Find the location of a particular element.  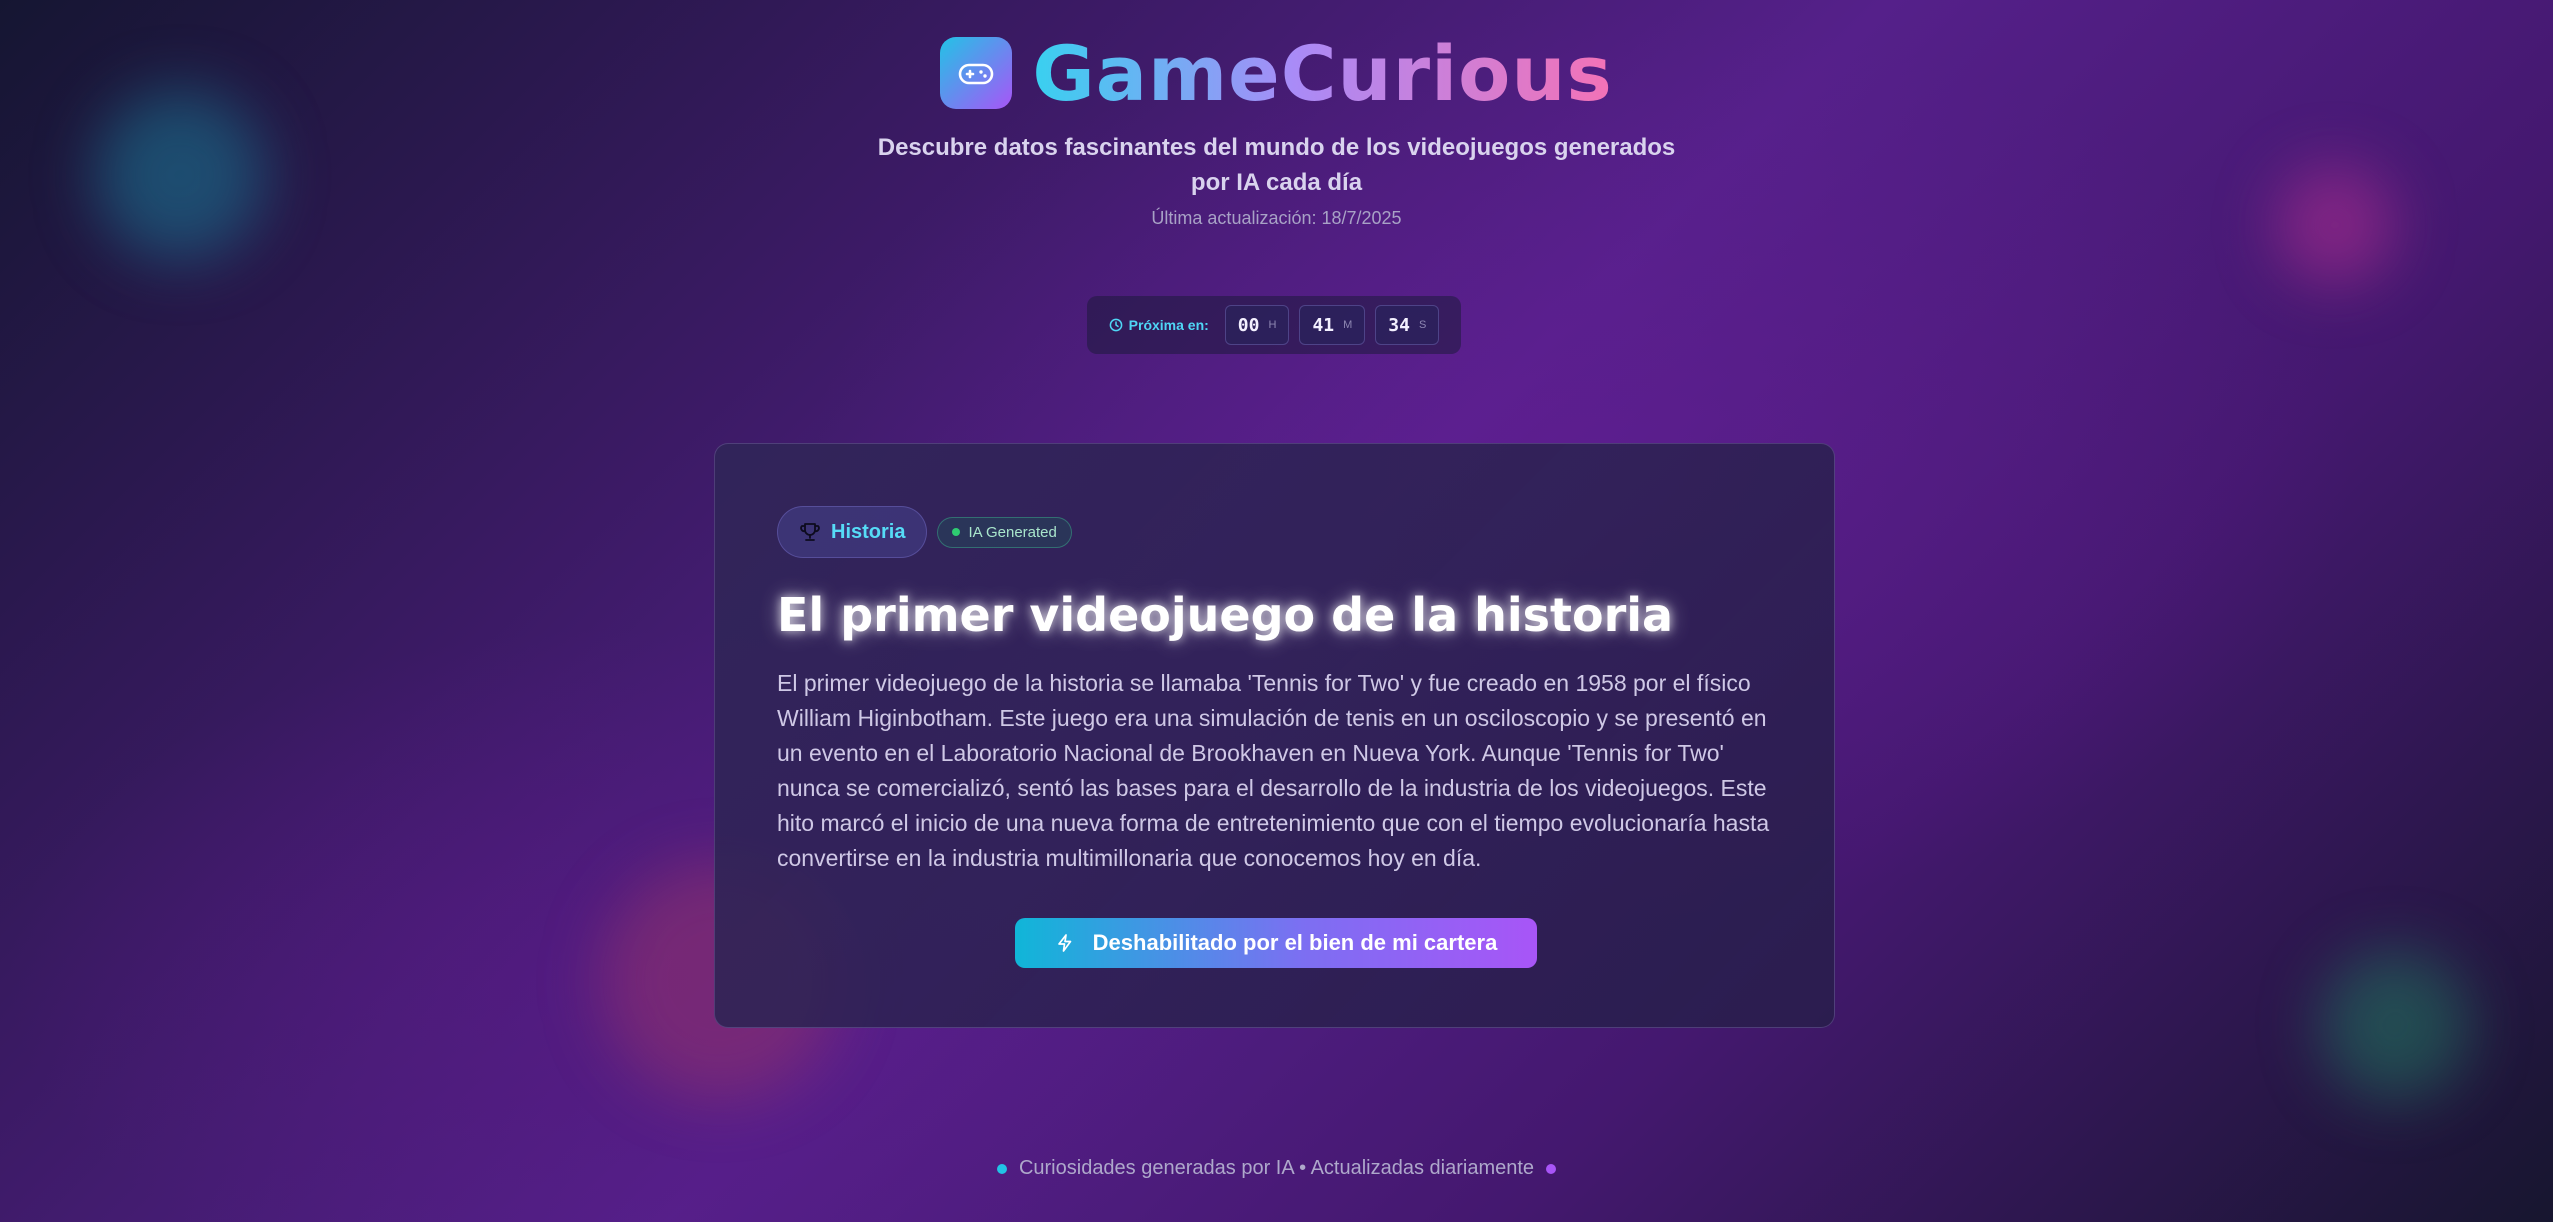

last-updated: Última actualización: 18/7/2025 is located at coordinates (1276, 218).